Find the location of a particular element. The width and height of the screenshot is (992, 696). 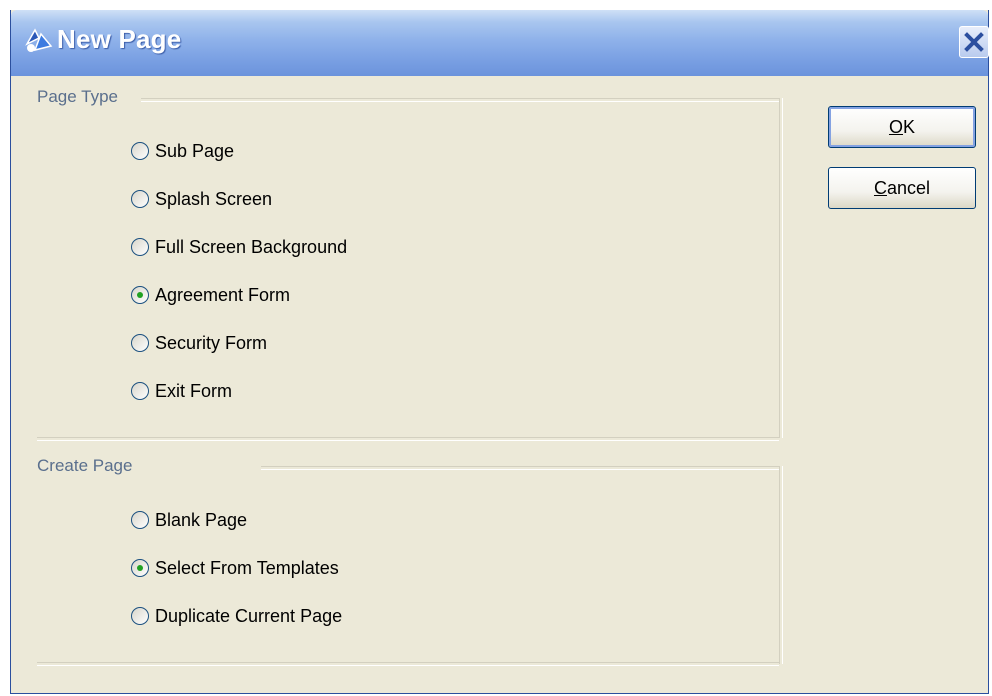

create-page-group-top-rule is located at coordinates (520, 468).